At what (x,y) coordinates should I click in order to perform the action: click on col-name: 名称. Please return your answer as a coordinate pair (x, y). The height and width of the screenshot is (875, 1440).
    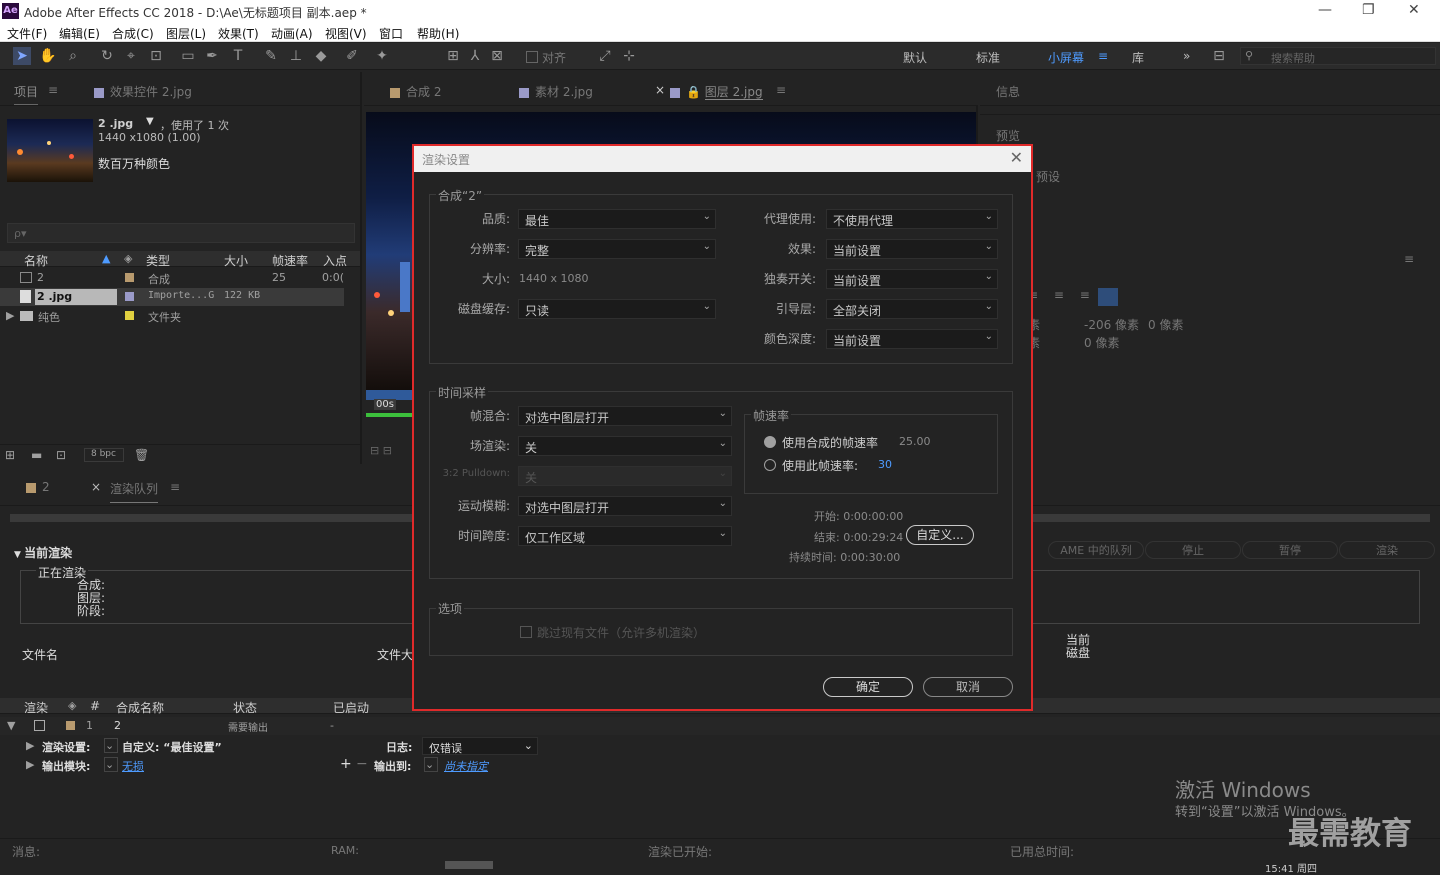
    Looking at the image, I should click on (36, 260).